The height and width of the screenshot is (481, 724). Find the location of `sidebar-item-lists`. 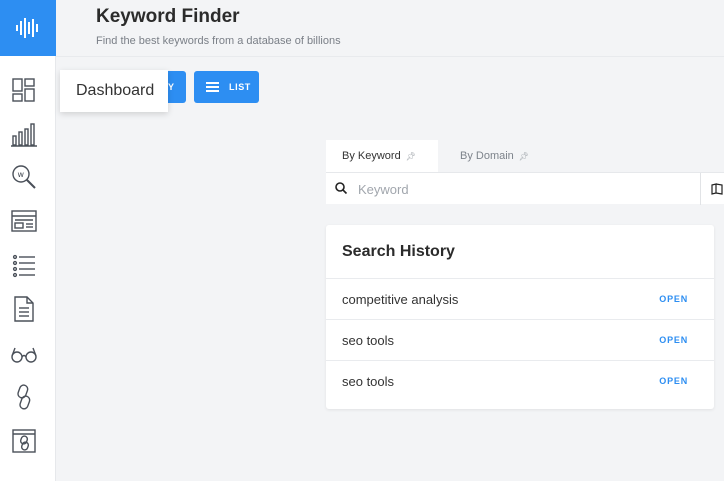

sidebar-item-lists is located at coordinates (24, 265).